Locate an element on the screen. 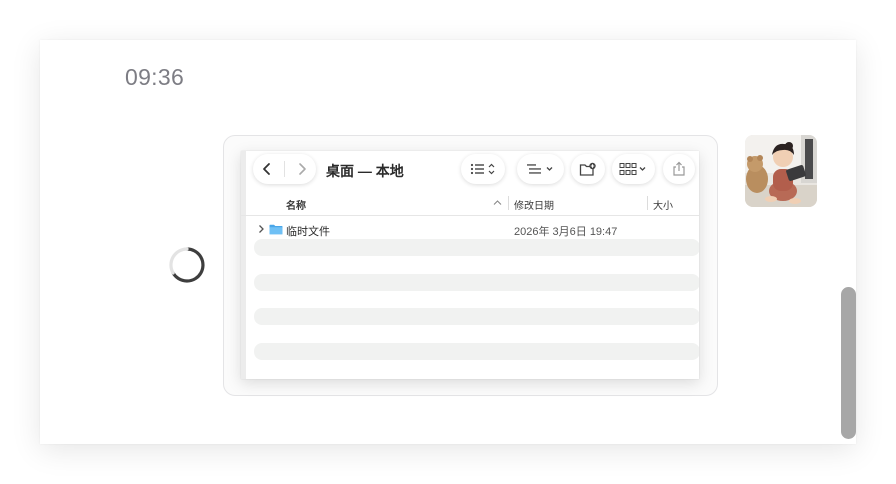 Image resolution: width=896 pixels, height=484 pixels. share-button is located at coordinates (679, 169).